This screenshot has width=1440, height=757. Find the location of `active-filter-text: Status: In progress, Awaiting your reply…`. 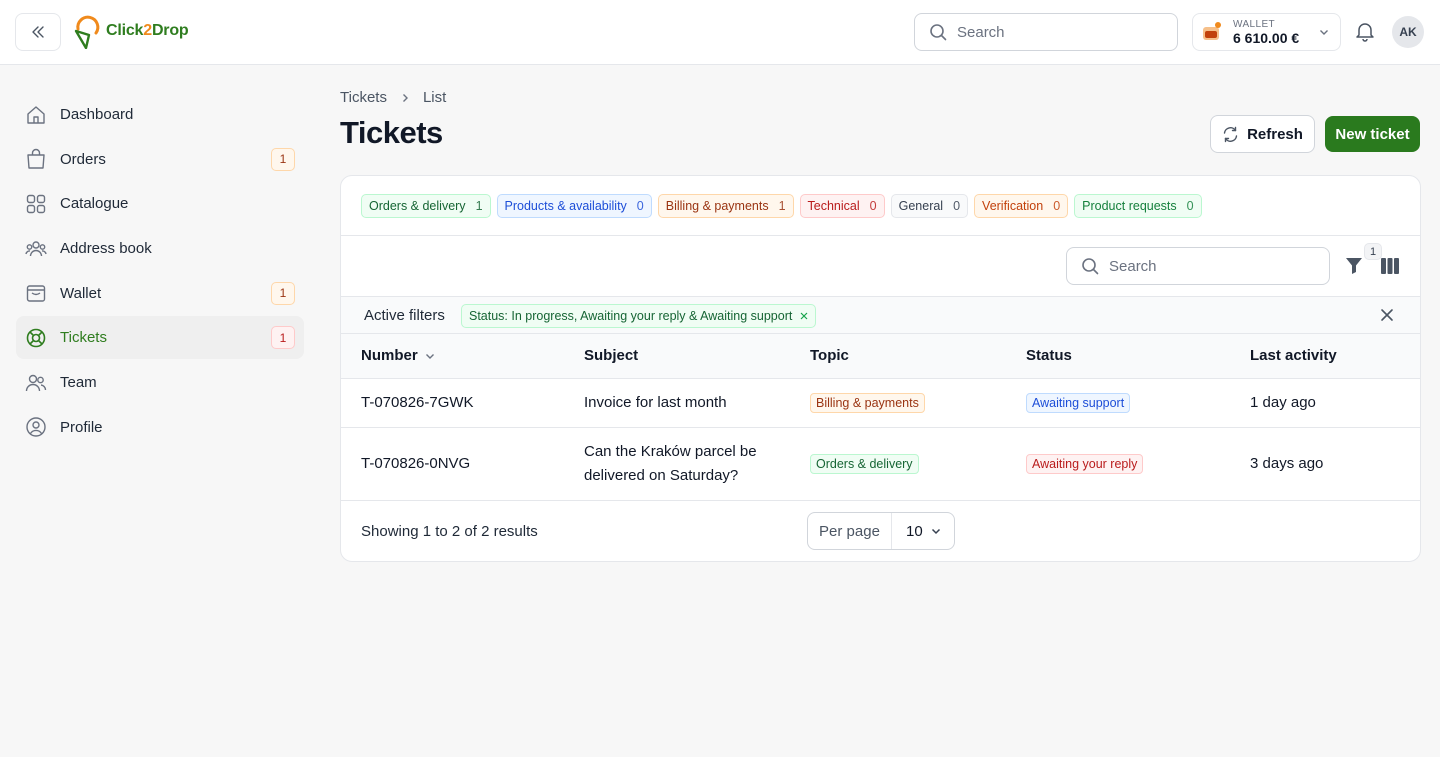

active-filter-text: Status: In progress, Awaiting your reply… is located at coordinates (631, 316).